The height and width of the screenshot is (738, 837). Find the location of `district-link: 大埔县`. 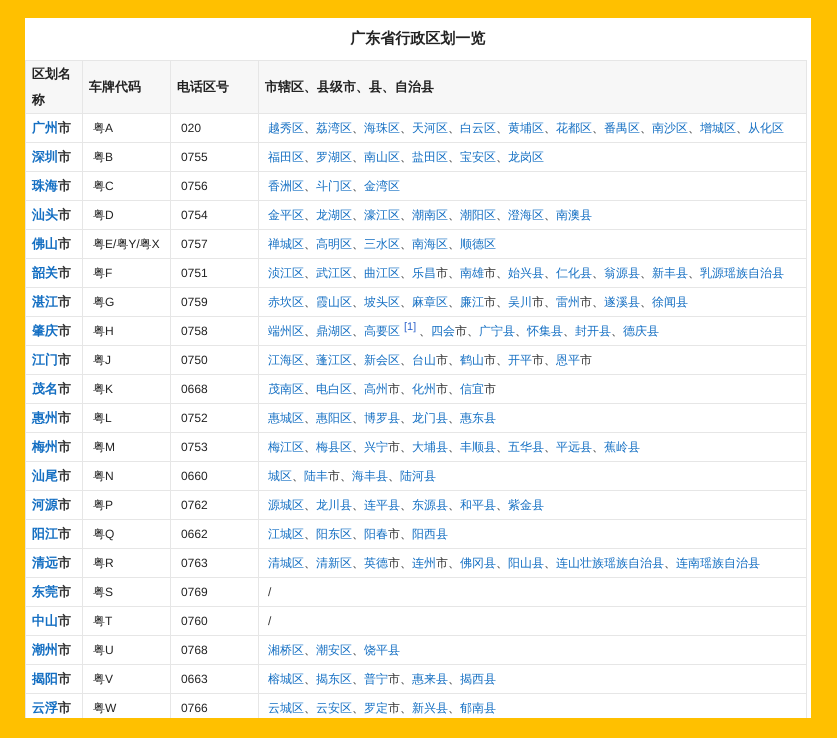

district-link: 大埔县 is located at coordinates (430, 447).